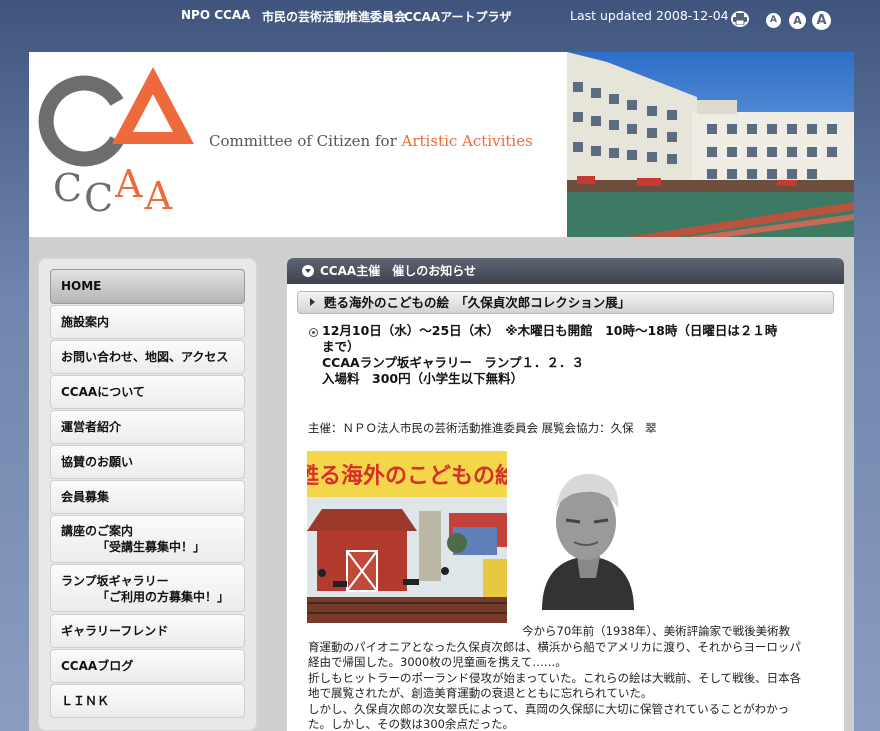  What do you see at coordinates (85, 701) in the screenshot?
I see `nav-link-label: ＬＩＮＫ` at bounding box center [85, 701].